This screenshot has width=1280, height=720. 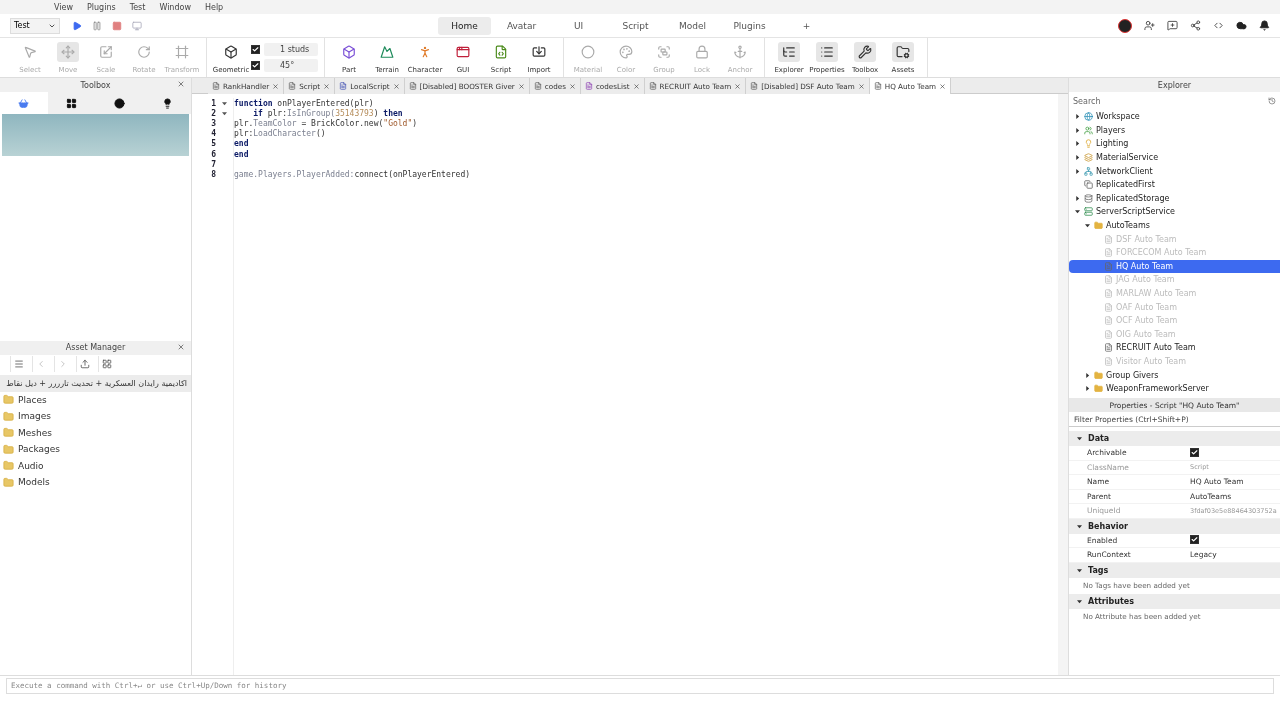 I want to click on tree-item: ReplicatedStorage, so click(x=1174, y=198).